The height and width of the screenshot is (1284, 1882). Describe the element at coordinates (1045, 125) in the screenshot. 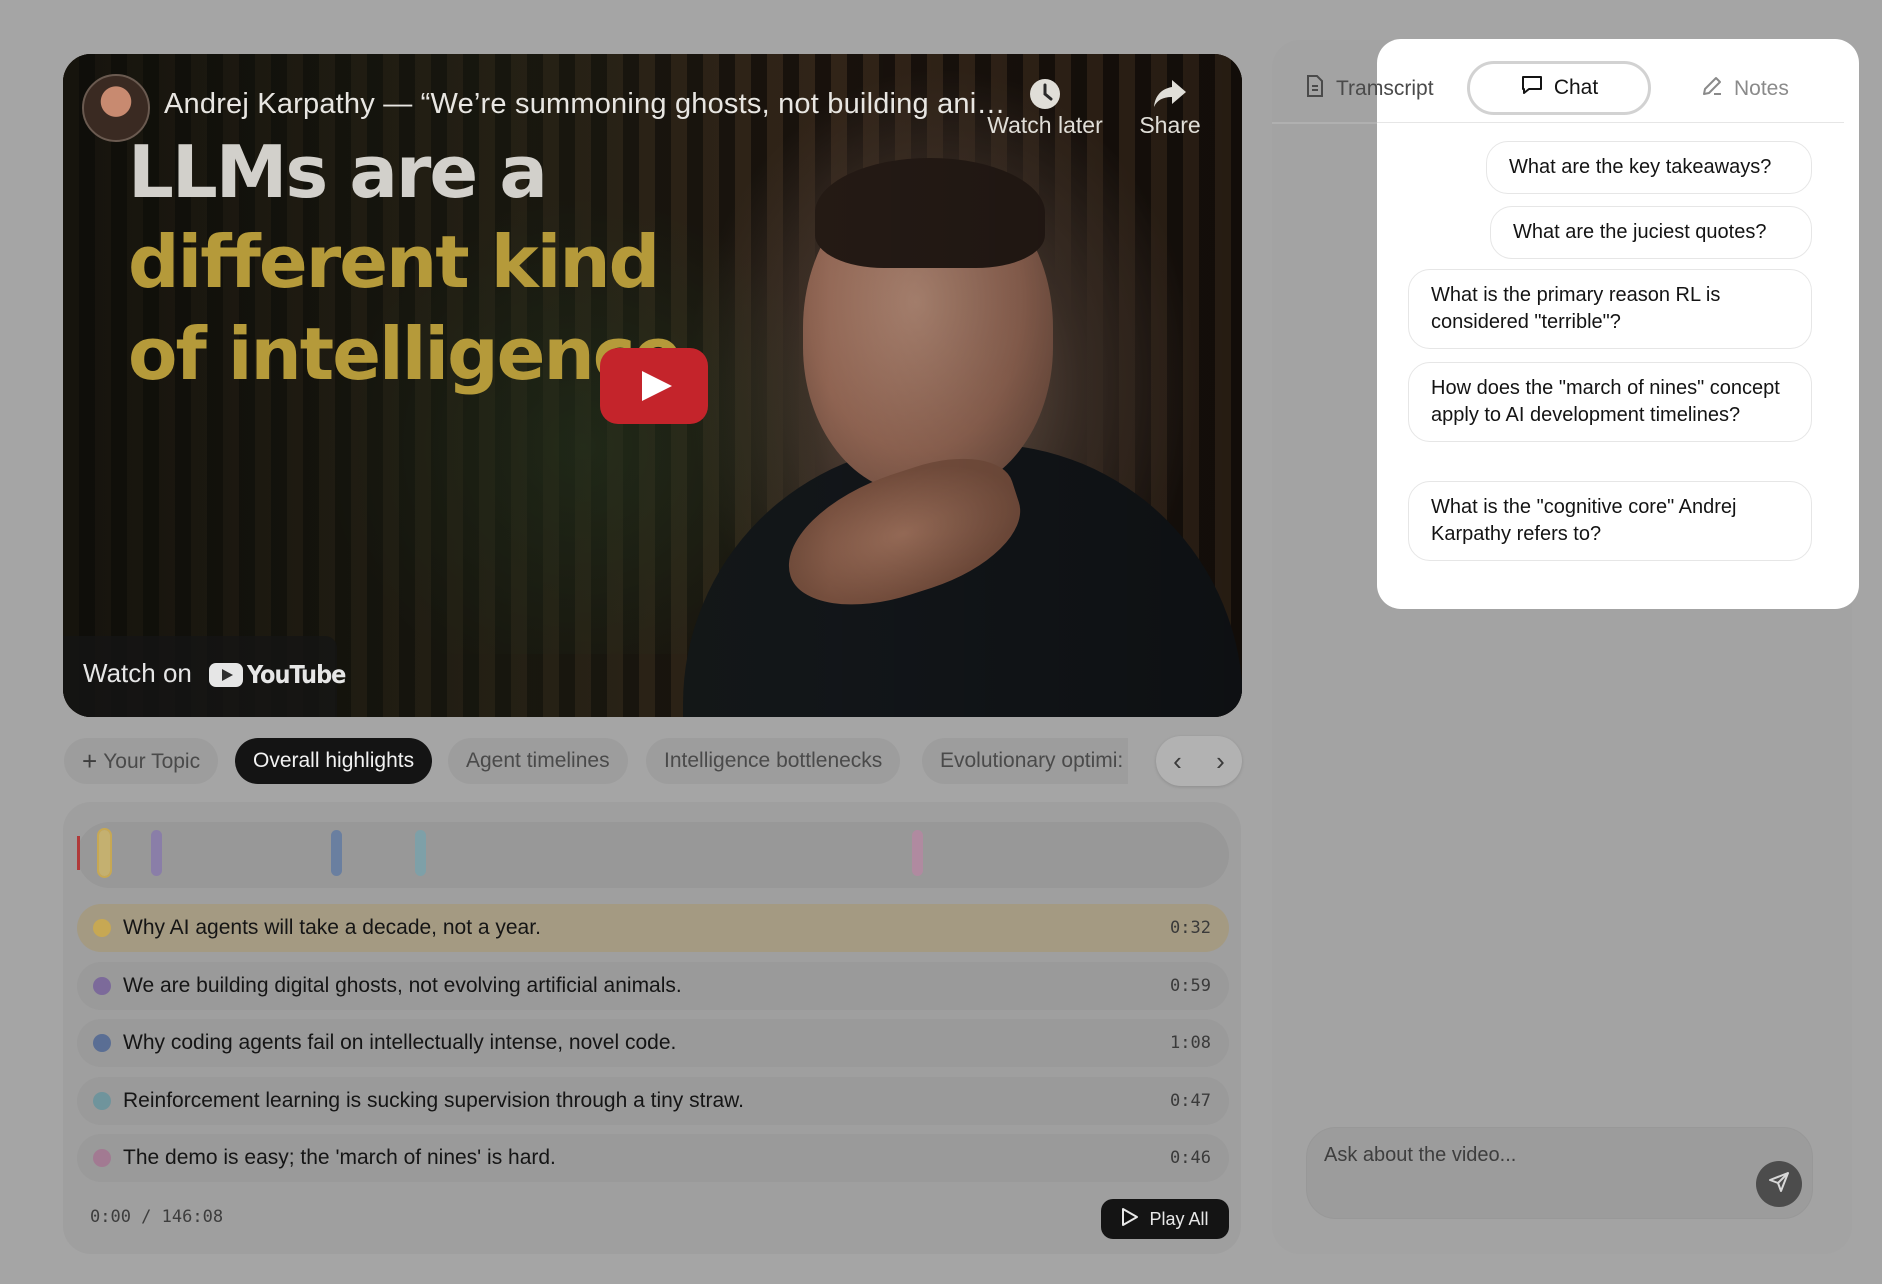

I see `watch-later-label: Watch later` at that location.